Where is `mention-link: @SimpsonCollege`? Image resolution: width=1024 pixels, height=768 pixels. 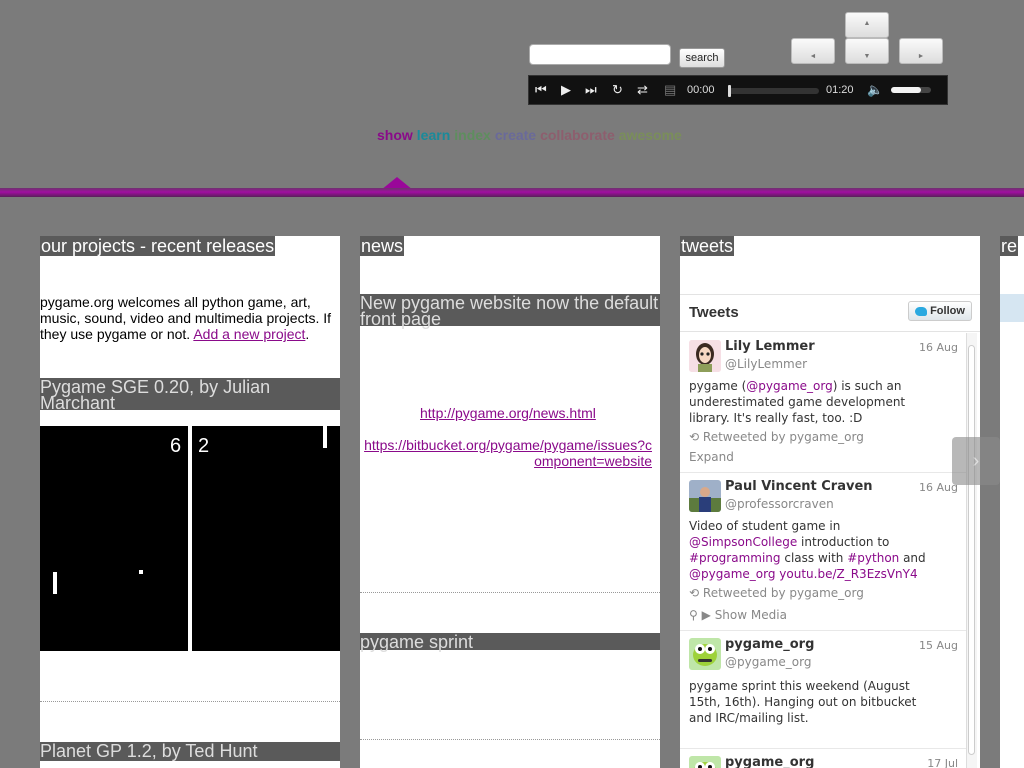
mention-link: @SimpsonCollege is located at coordinates (743, 542).